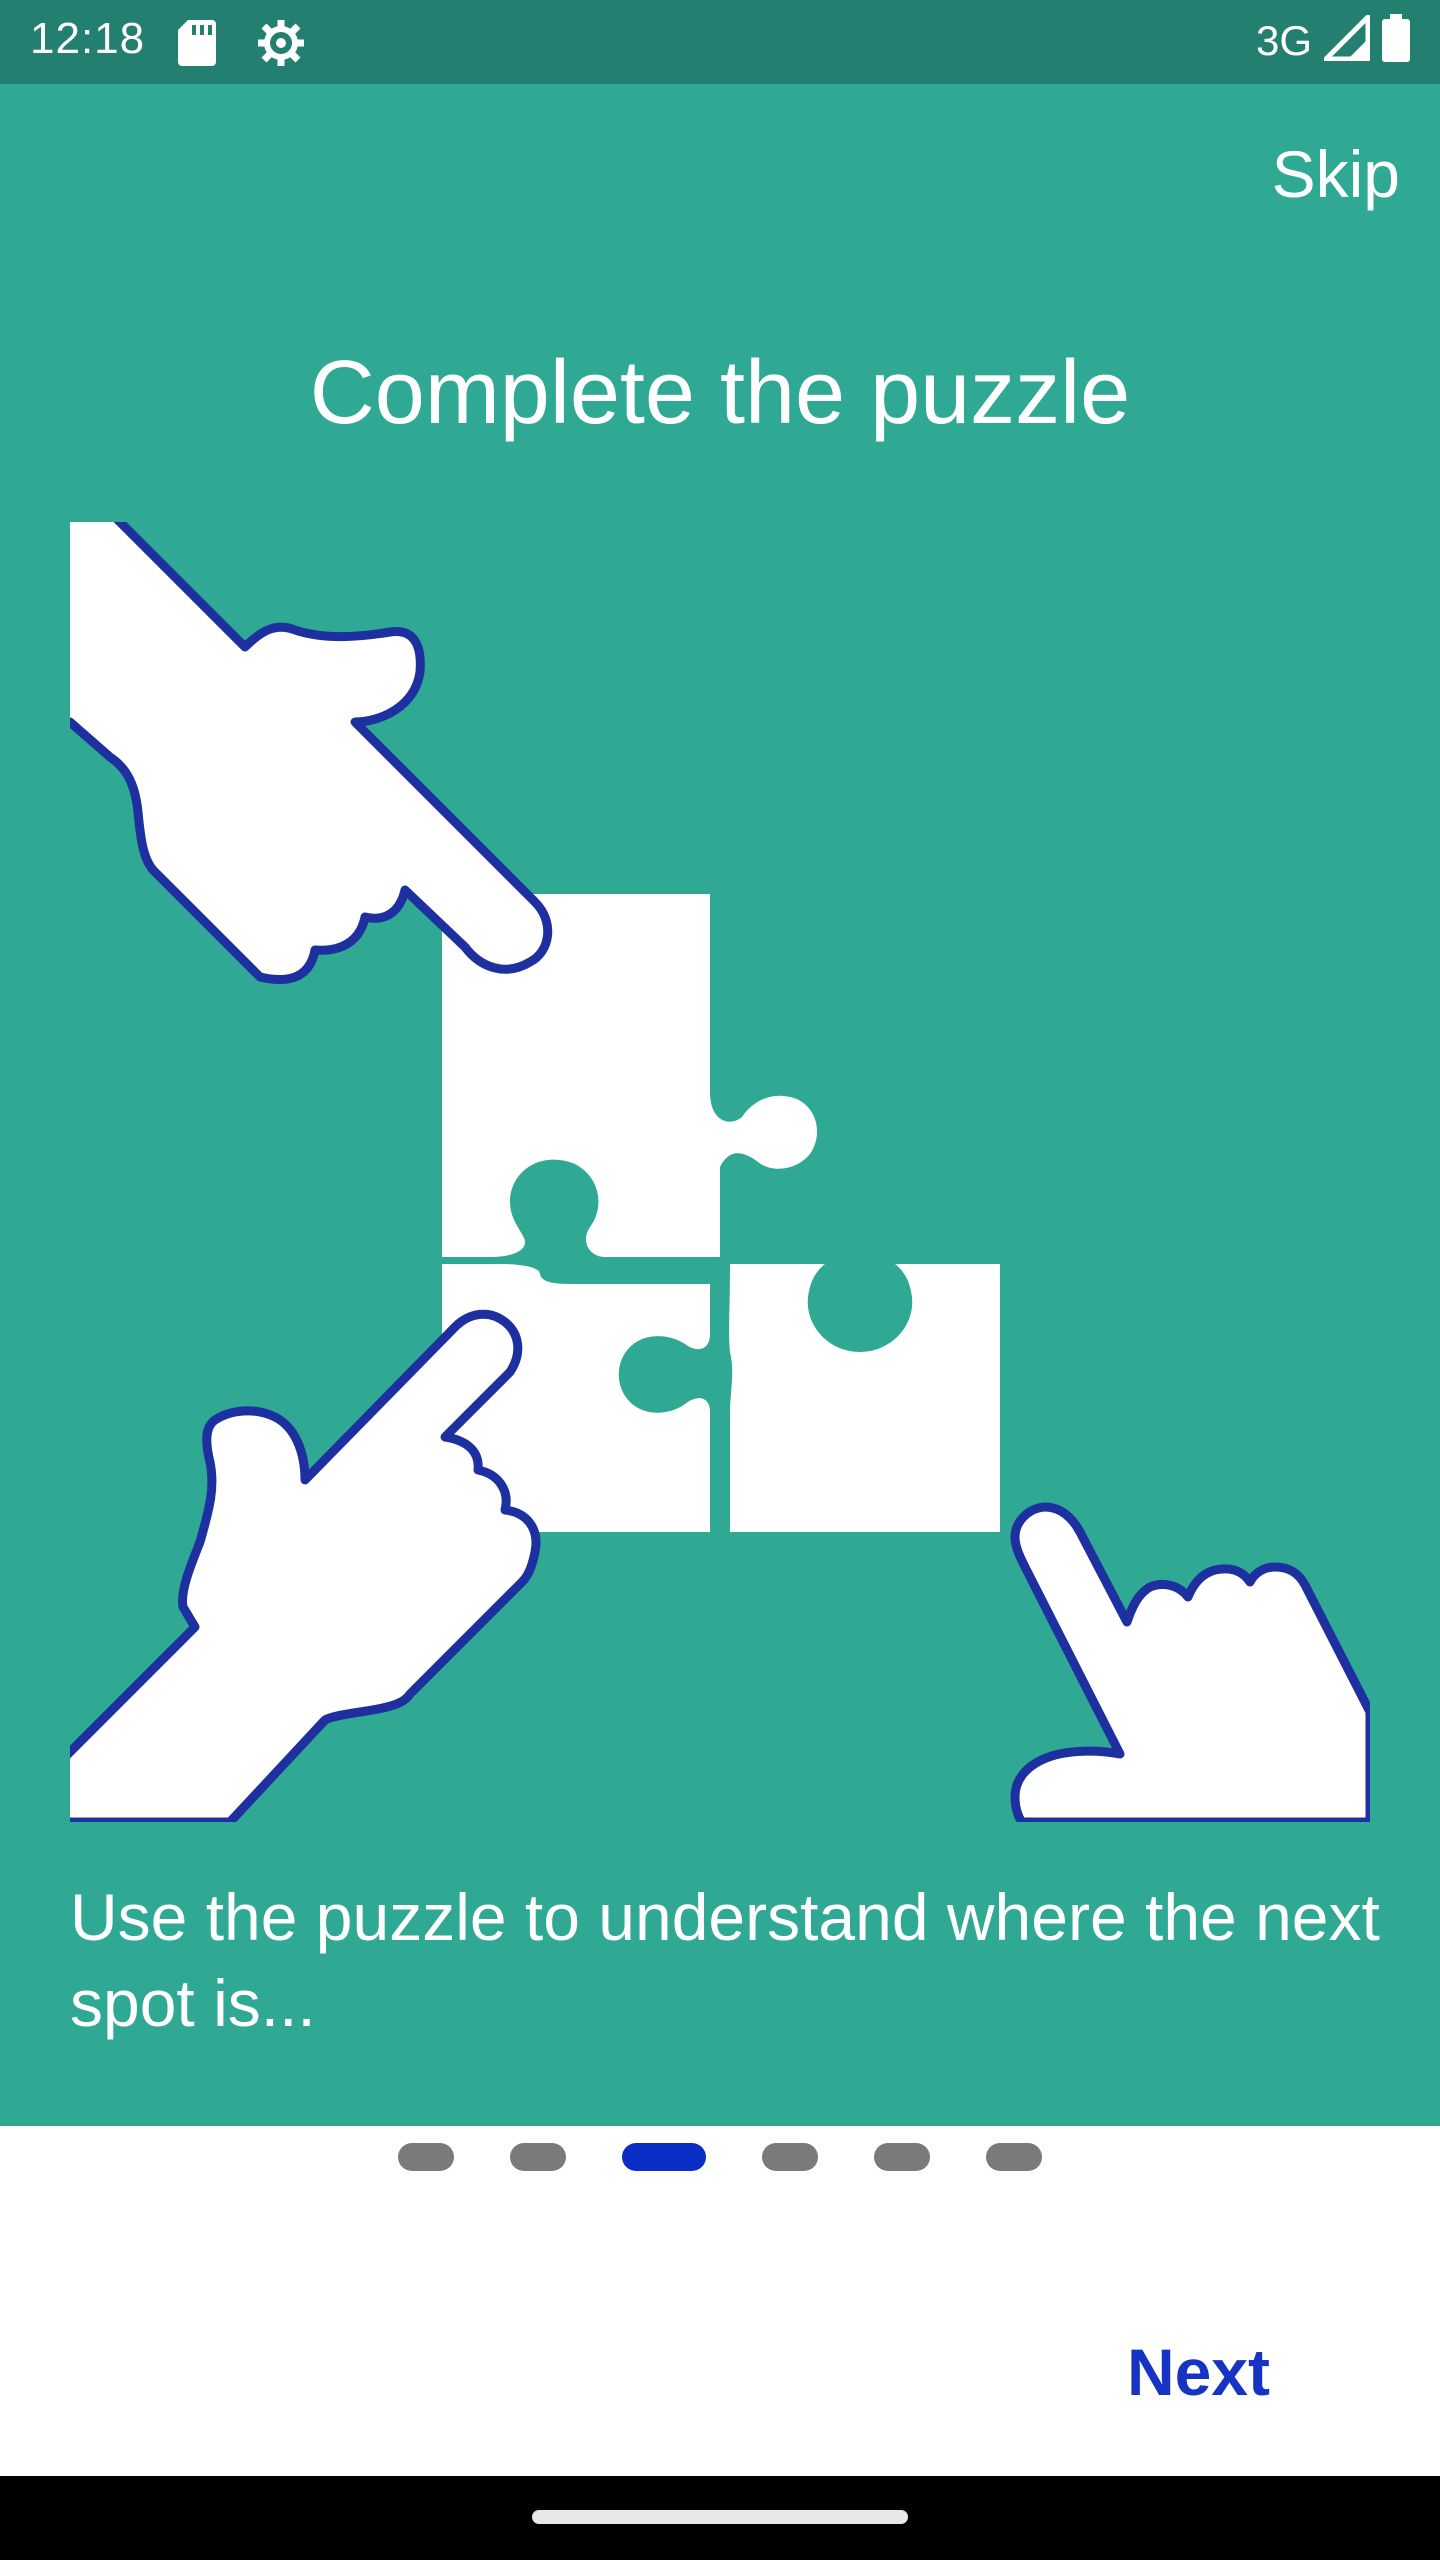 The image size is (1440, 2560). Describe the element at coordinates (242, 45) in the screenshot. I see `status-left-icons` at that location.